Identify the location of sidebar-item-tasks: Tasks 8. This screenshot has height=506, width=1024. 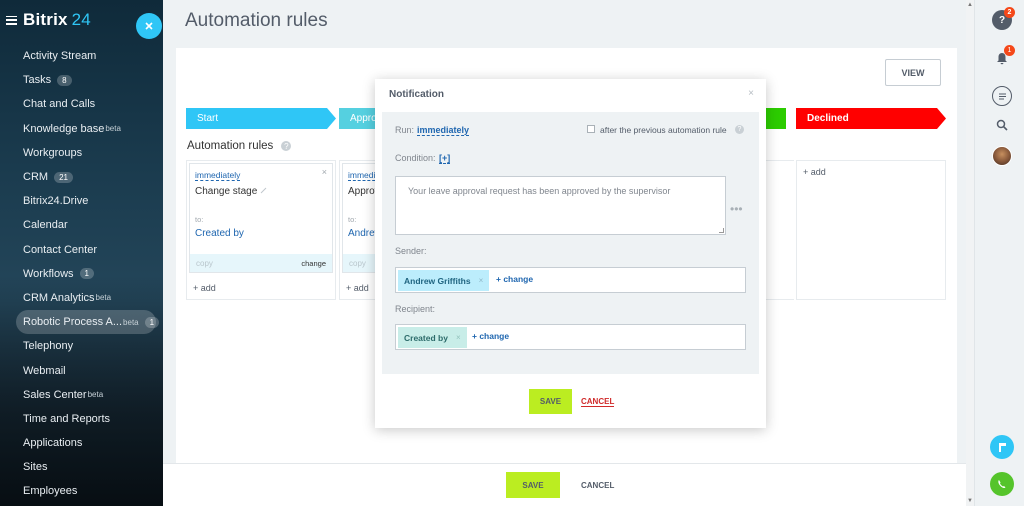
(81, 80).